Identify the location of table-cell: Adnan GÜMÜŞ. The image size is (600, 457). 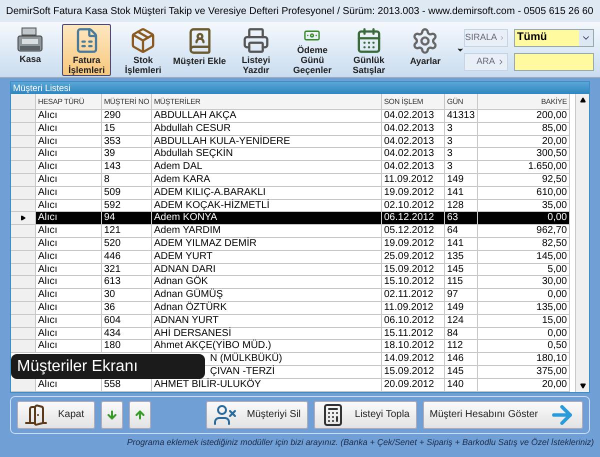
(267, 295).